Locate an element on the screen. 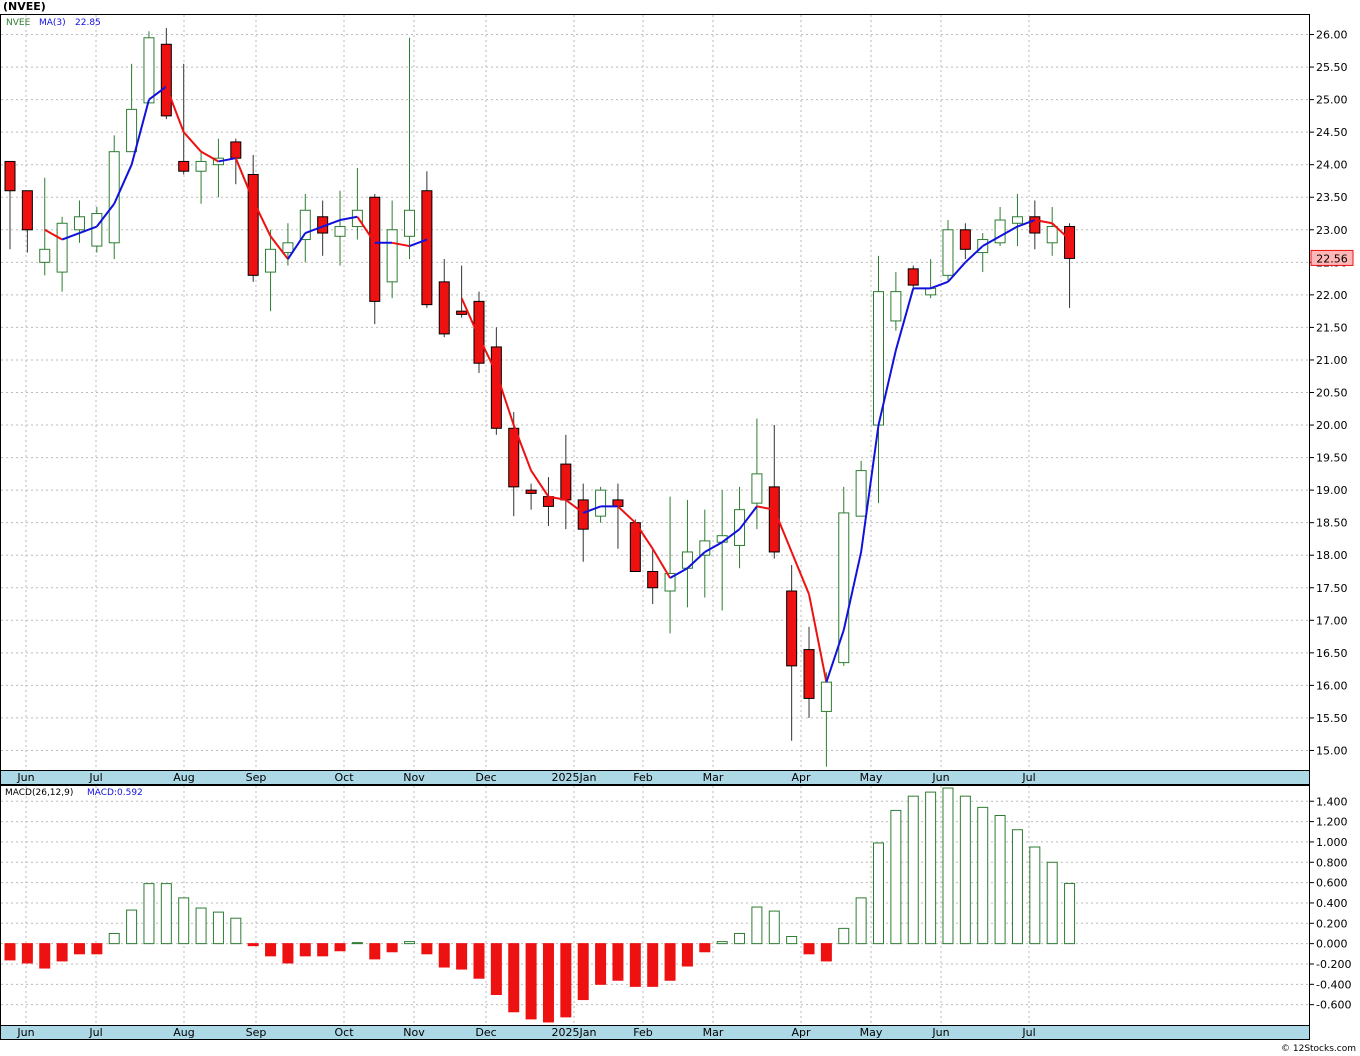 This screenshot has width=1360, height=1056. macd-tick-label: 0.000 is located at coordinates (1332, 944).